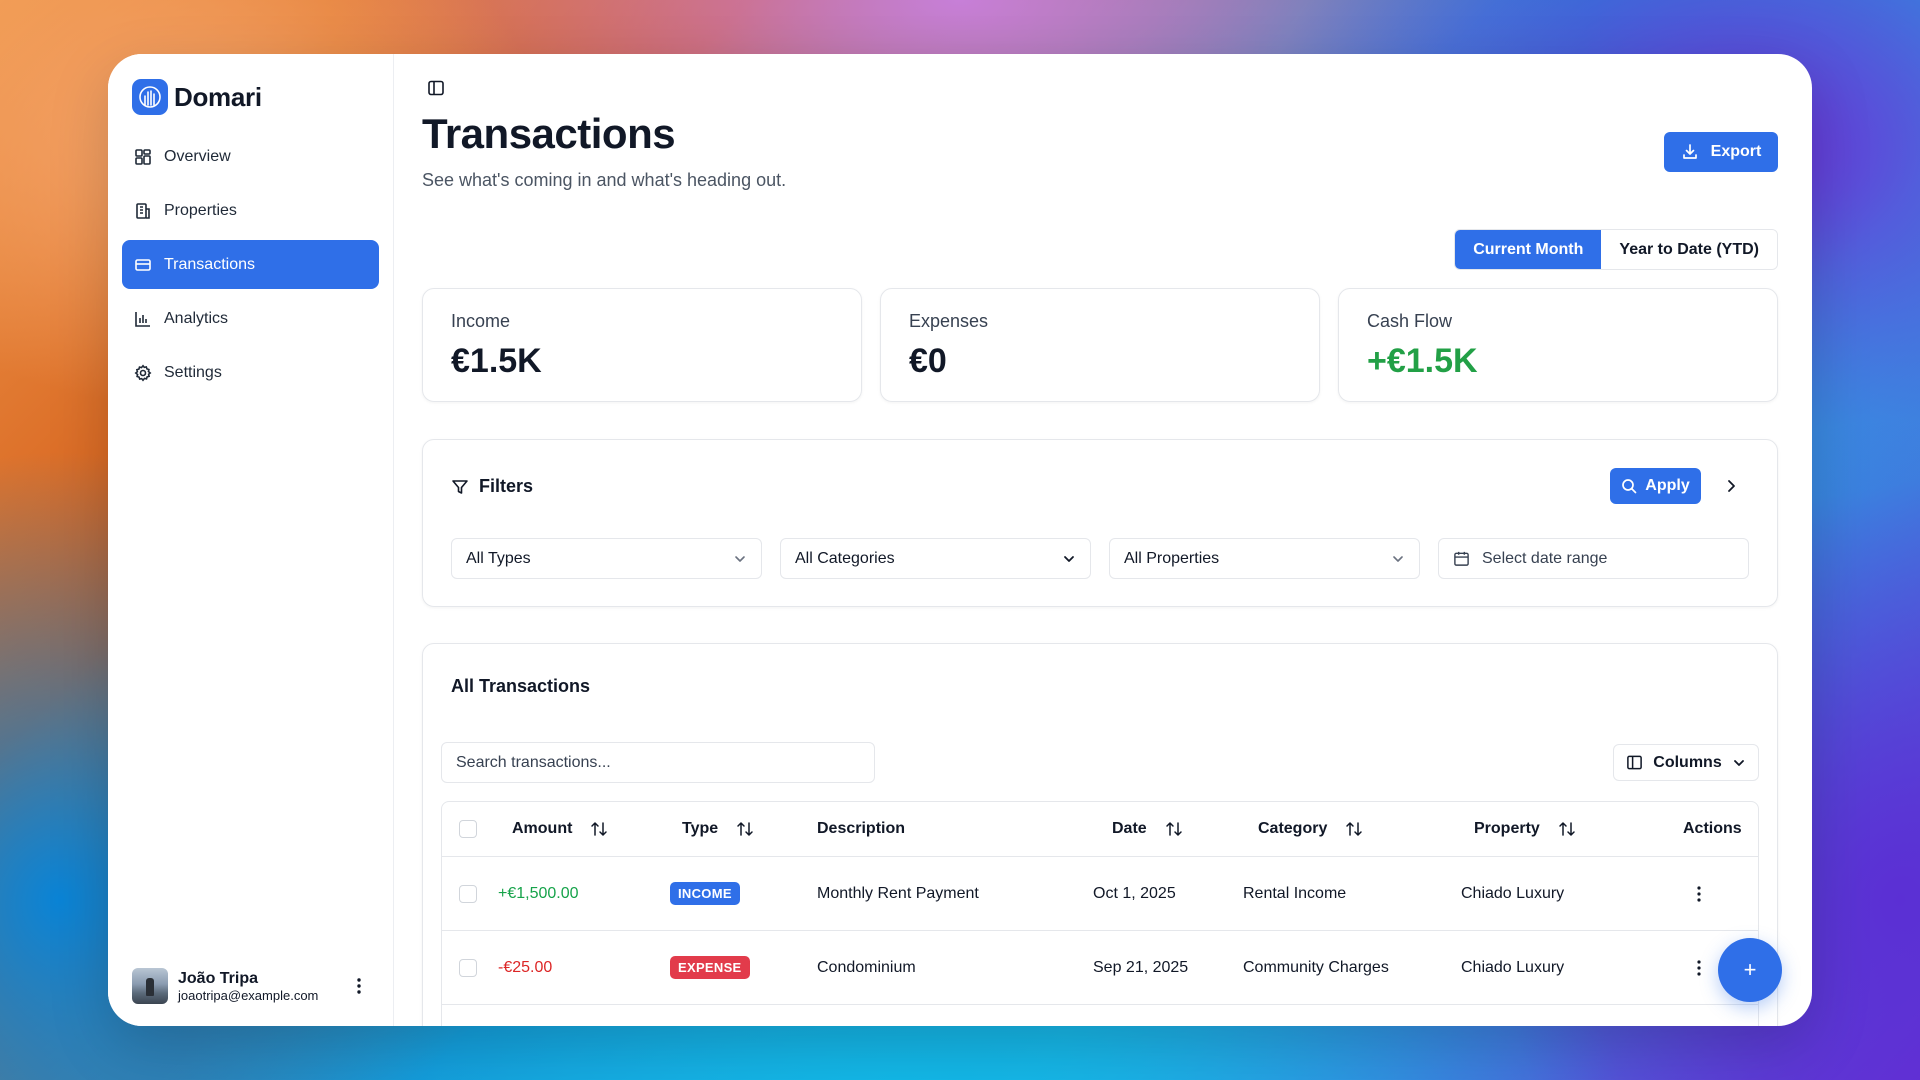 The height and width of the screenshot is (1080, 1920). What do you see at coordinates (928, 361) in the screenshot?
I see `stat-value: €0` at bounding box center [928, 361].